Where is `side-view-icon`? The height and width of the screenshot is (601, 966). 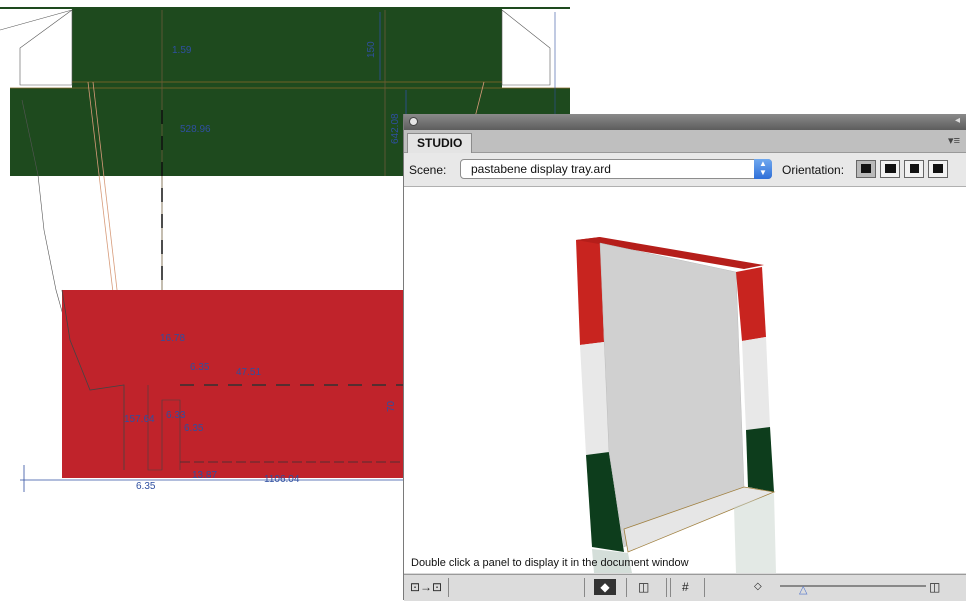
side-view-icon is located at coordinates (890, 168).